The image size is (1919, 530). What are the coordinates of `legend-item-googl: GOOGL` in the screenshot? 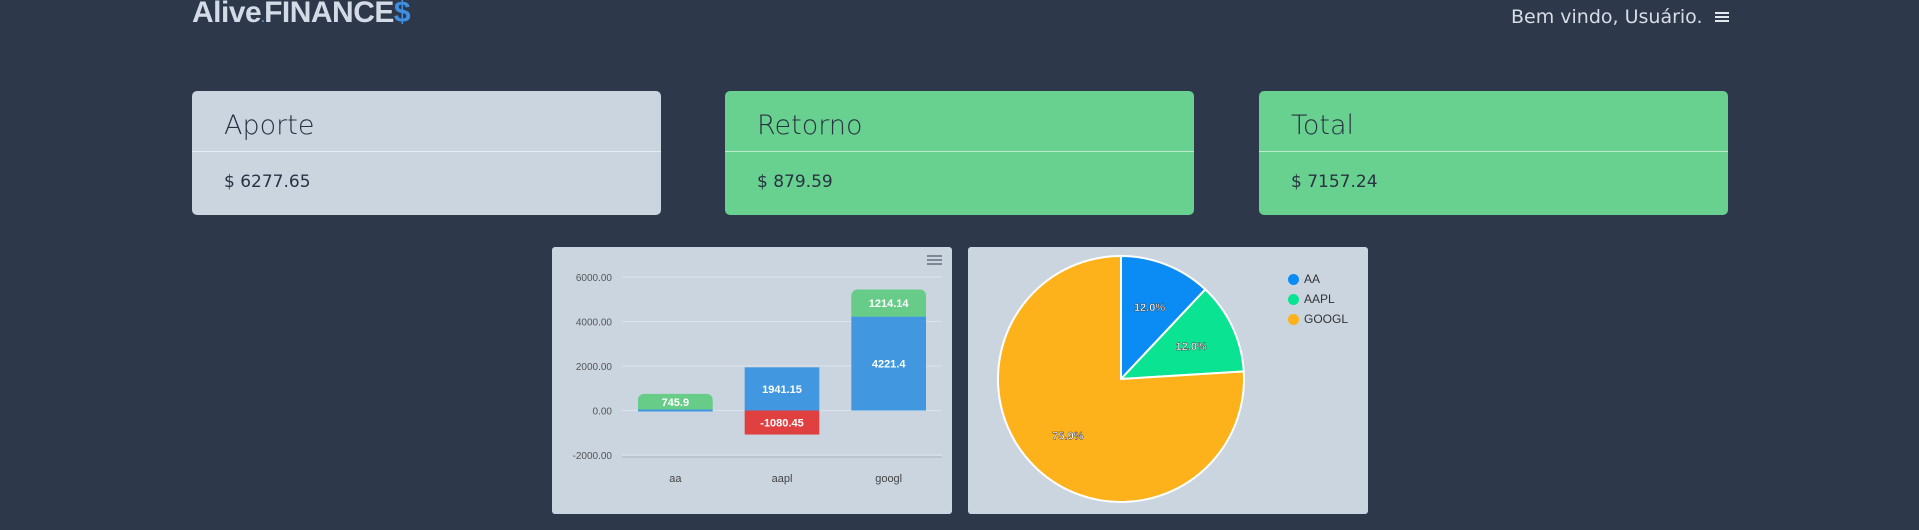 It's located at (1318, 319).